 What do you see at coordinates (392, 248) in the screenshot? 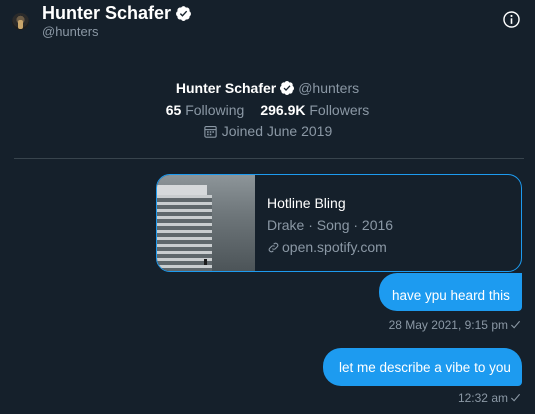
I see `card-link: open.spotify.com` at bounding box center [392, 248].